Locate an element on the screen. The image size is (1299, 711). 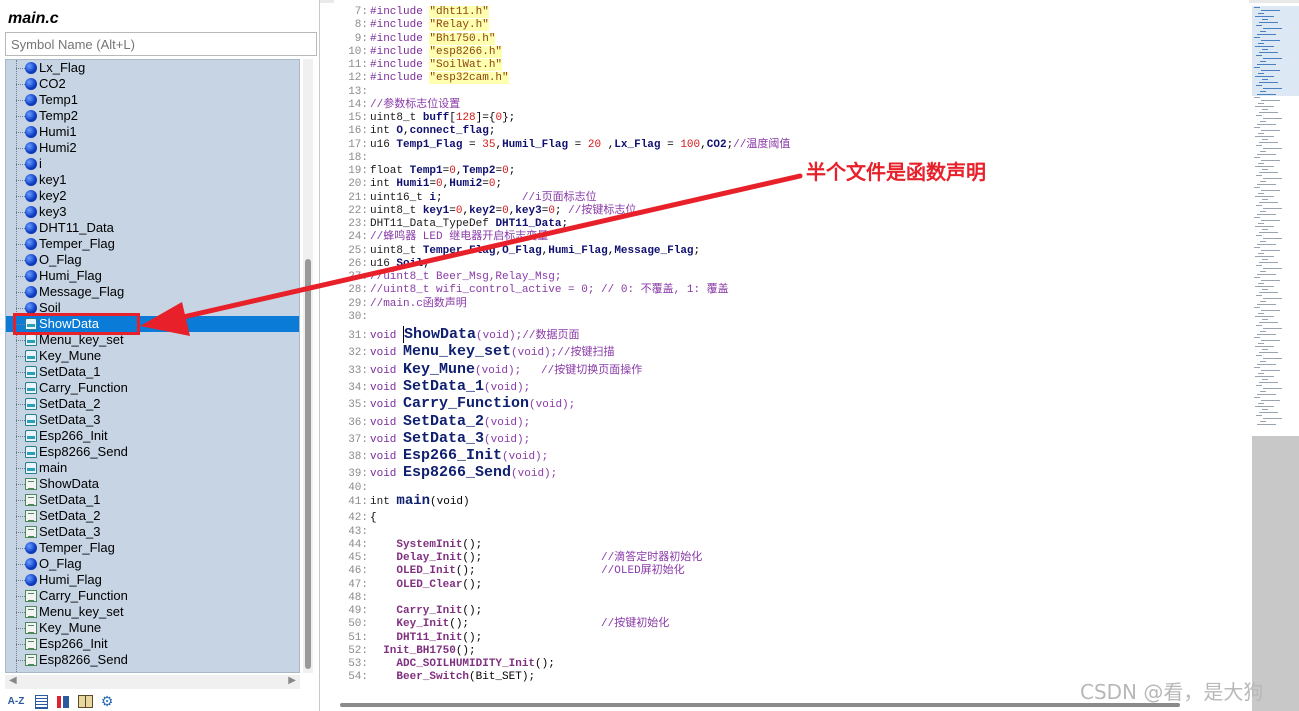
symbol-label: Humi1 is located at coordinates (58, 131).